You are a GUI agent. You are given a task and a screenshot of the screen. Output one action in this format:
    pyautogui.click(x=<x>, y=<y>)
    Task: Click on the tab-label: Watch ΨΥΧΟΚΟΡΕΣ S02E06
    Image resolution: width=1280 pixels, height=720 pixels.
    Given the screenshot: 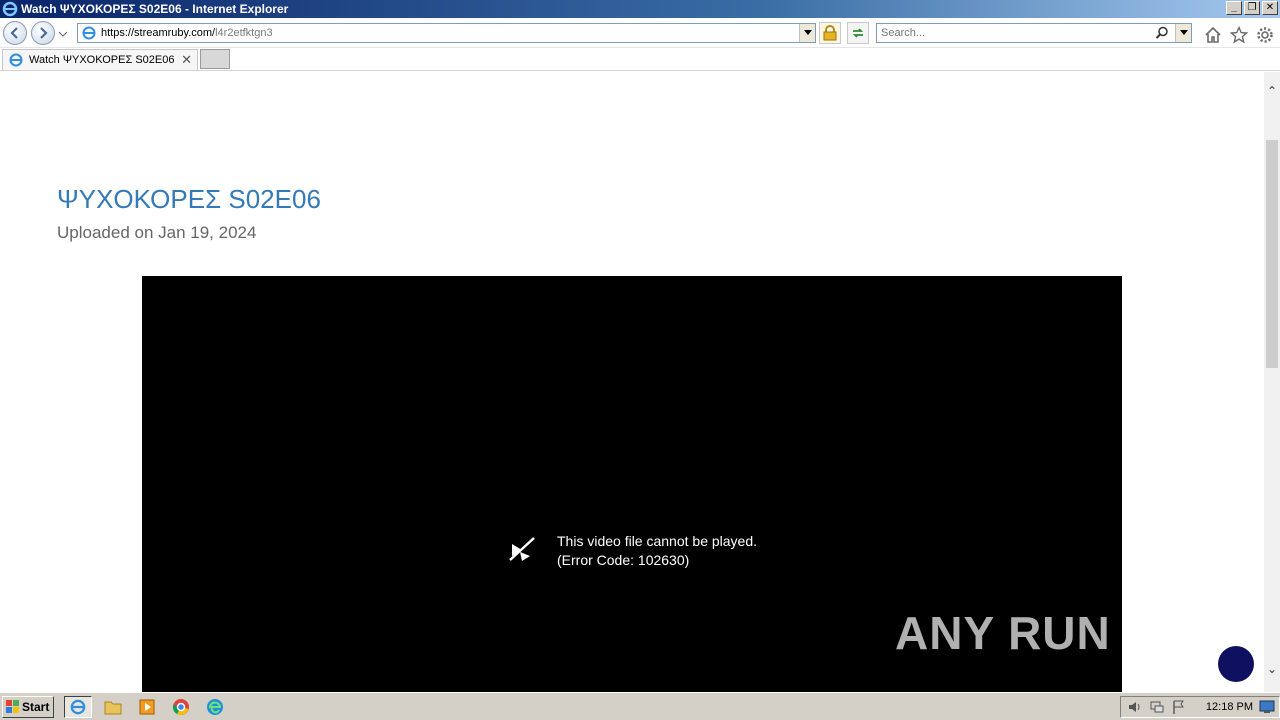 What is the action you would take?
    pyautogui.click(x=102, y=60)
    